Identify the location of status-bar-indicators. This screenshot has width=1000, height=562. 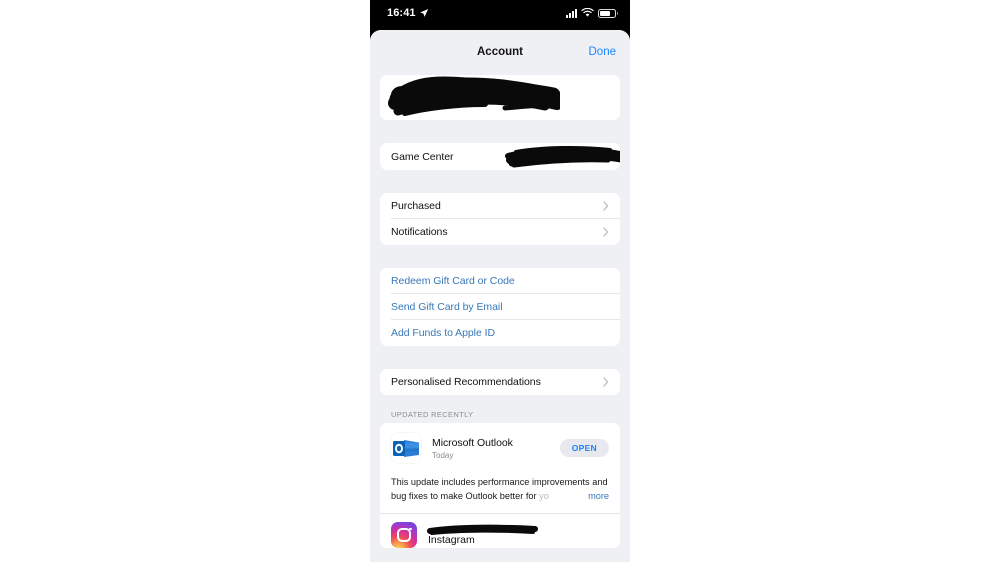
(592, 13).